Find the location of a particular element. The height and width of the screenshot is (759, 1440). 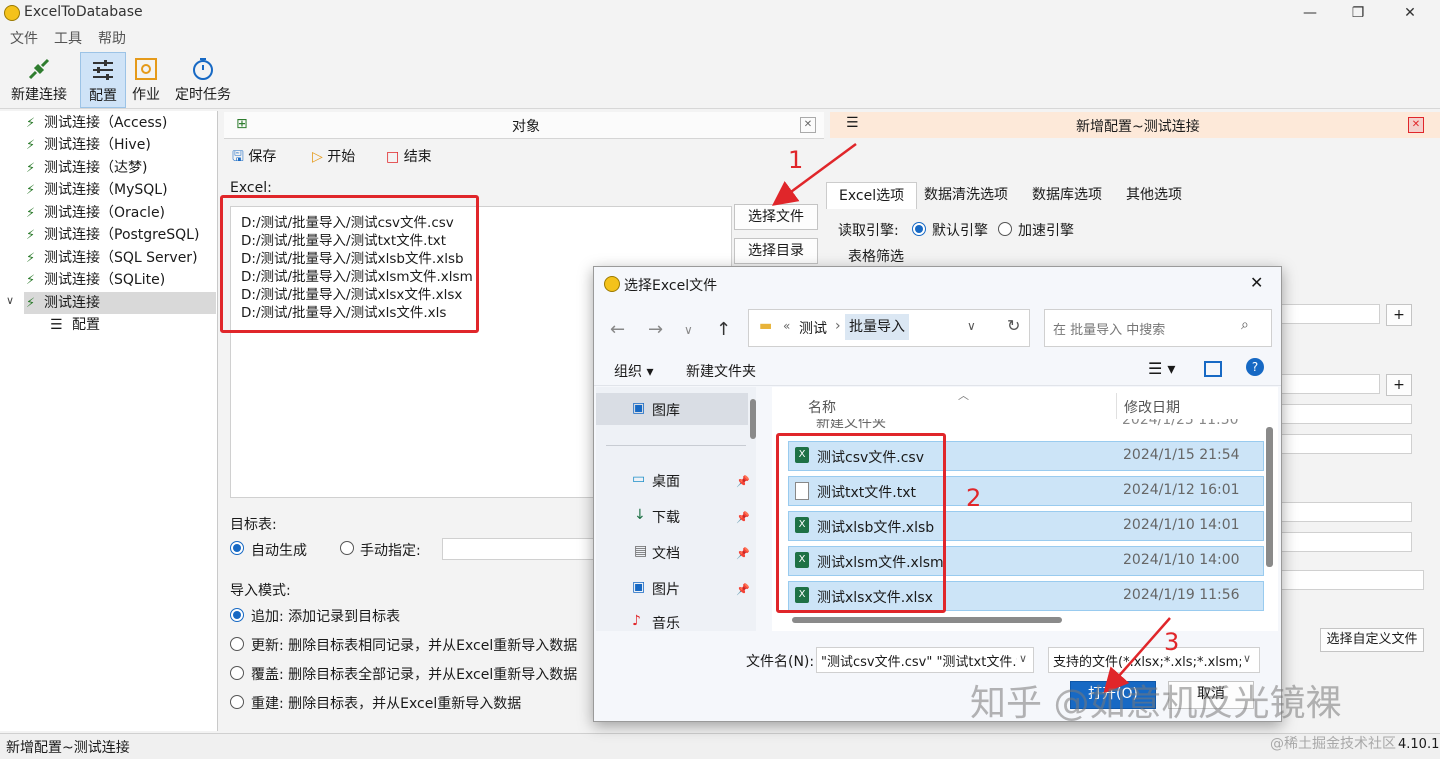

watermark-sub: @稀土掘金技术社区 is located at coordinates (1333, 744).